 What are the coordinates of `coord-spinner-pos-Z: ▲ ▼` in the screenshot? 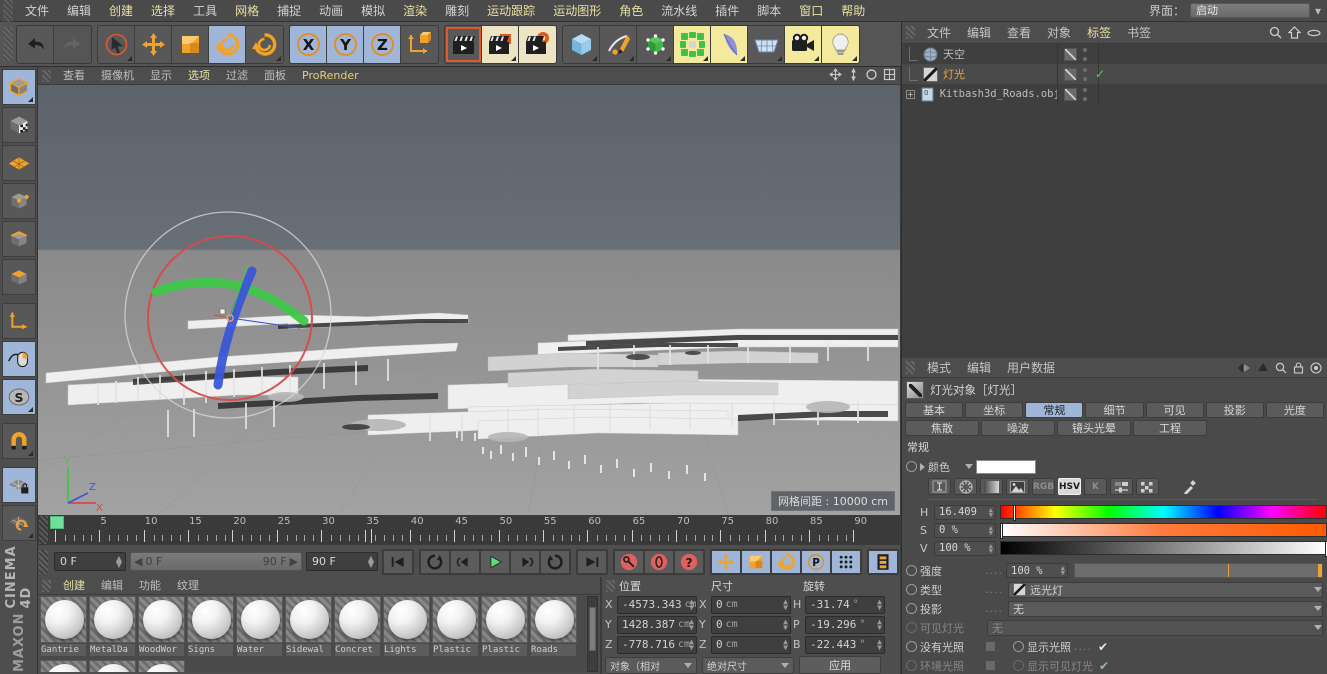 It's located at (691, 644).